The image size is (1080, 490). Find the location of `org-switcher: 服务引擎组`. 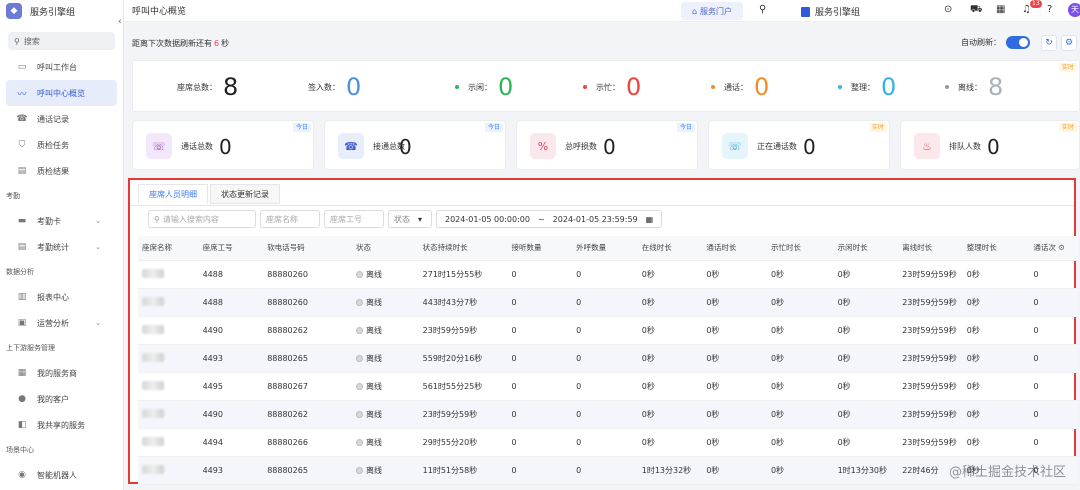

org-switcher: 服务引擎组 is located at coordinates (830, 11).